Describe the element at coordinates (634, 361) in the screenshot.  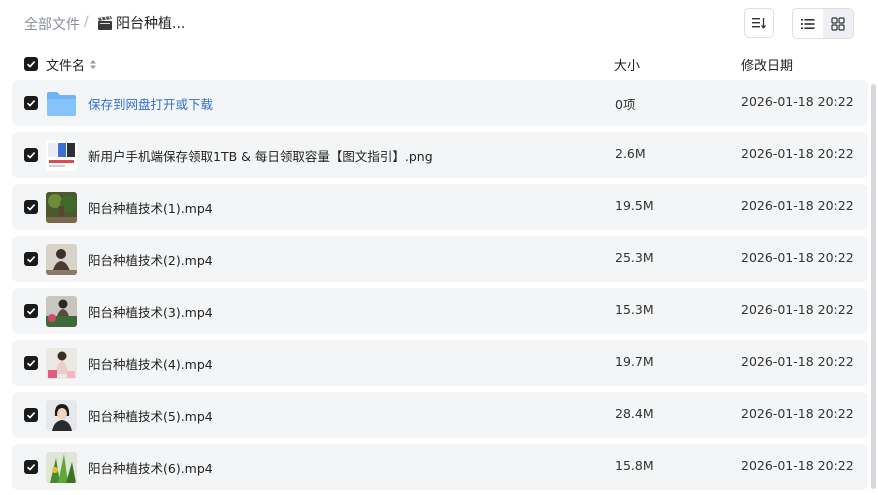
I see `file-size: 19.7M` at that location.